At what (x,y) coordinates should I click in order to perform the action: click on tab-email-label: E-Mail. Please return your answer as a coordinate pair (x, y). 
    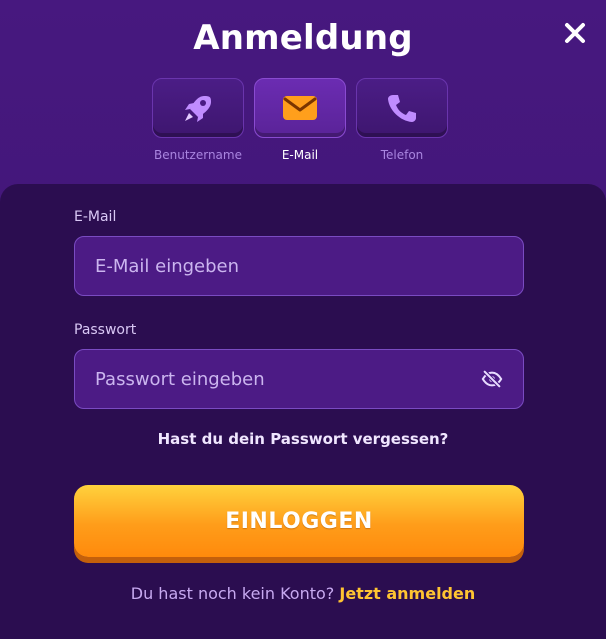
    Looking at the image, I should click on (300, 155).